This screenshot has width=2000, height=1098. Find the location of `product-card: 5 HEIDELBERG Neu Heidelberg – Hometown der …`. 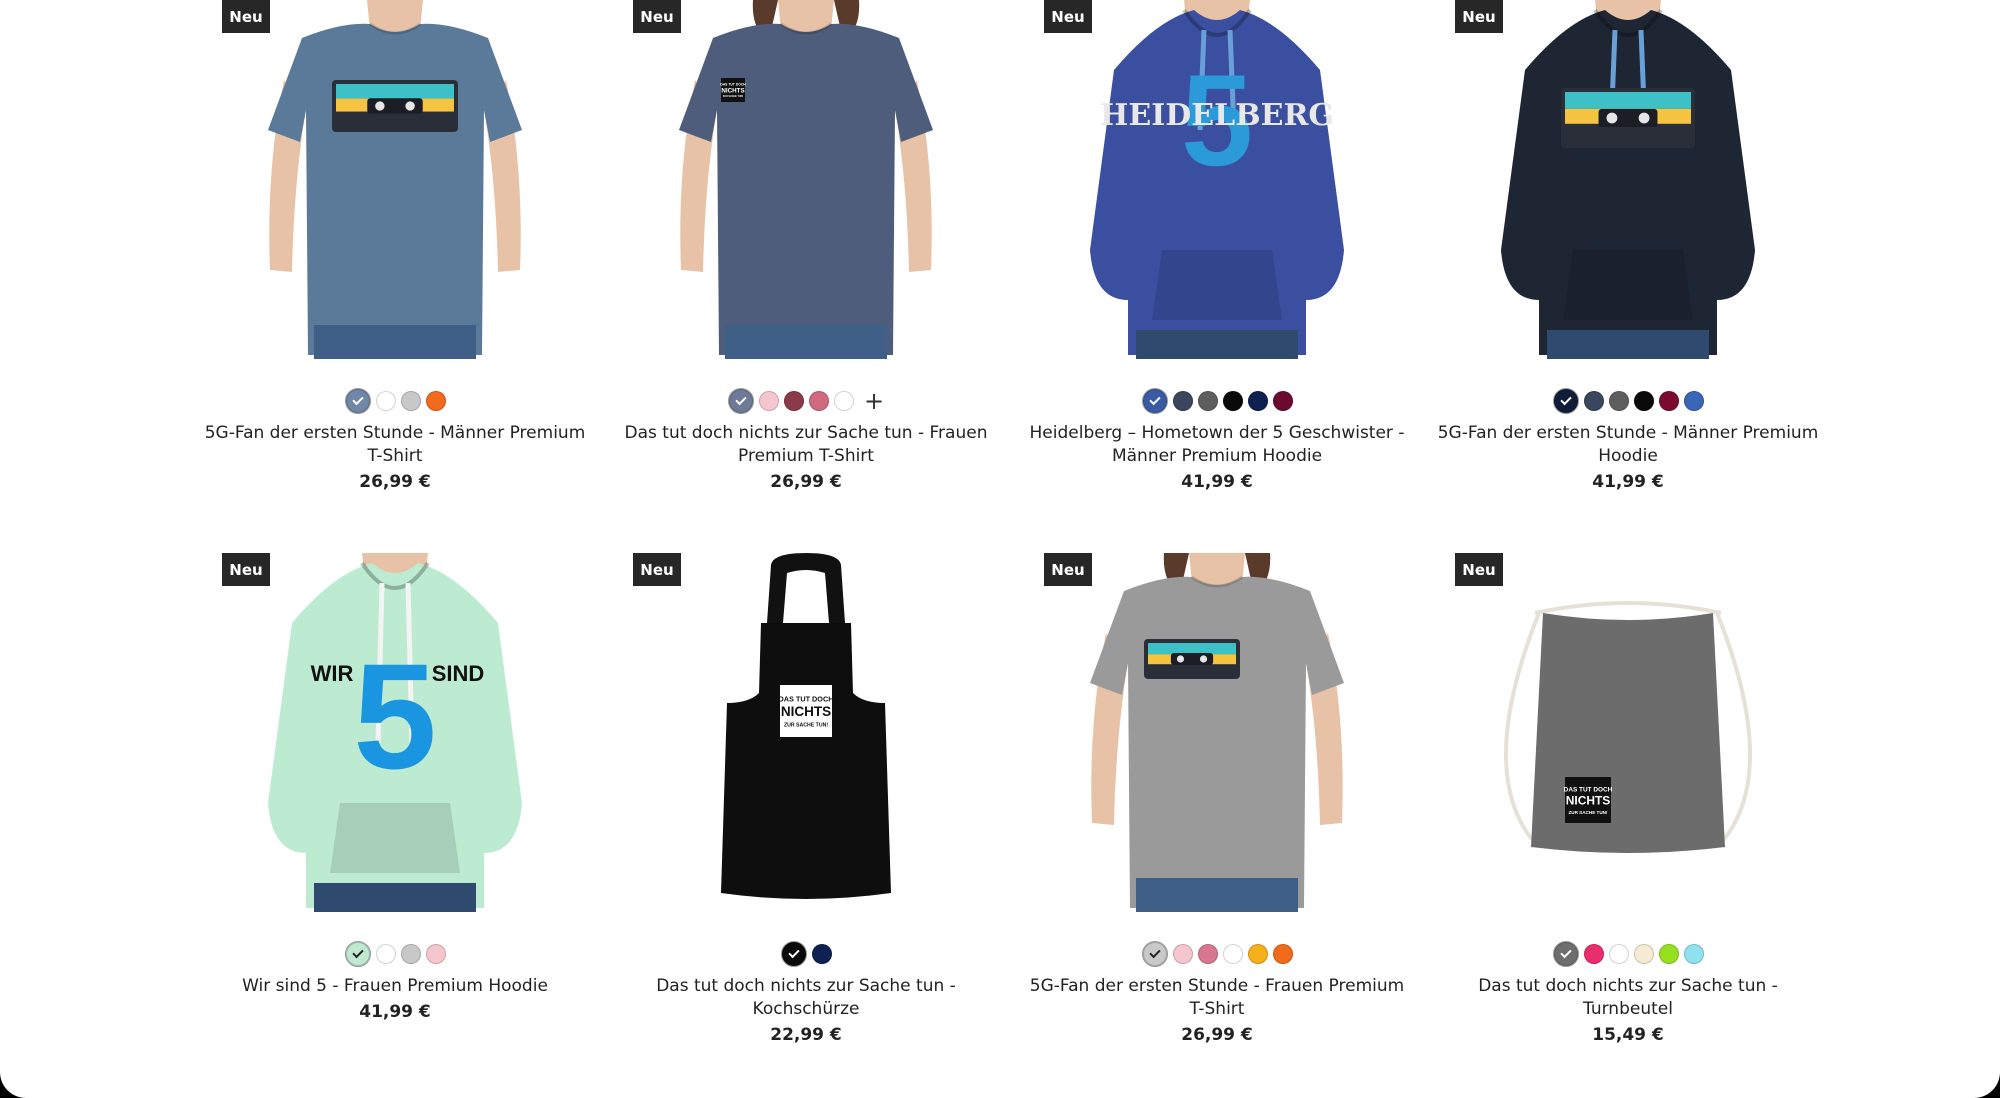

product-card: 5 HEIDELBERG Neu Heidelberg – Hometown der … is located at coordinates (1217, 246).